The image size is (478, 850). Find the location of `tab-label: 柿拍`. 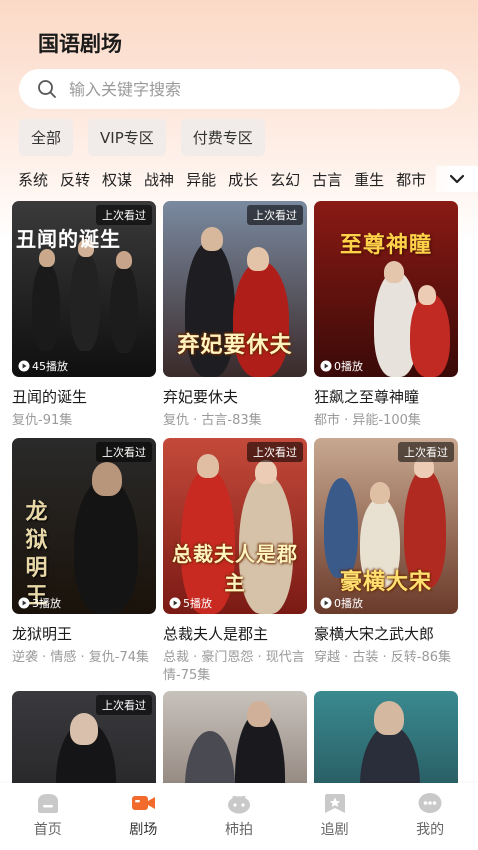

tab-label: 柿拍 is located at coordinates (238, 830).